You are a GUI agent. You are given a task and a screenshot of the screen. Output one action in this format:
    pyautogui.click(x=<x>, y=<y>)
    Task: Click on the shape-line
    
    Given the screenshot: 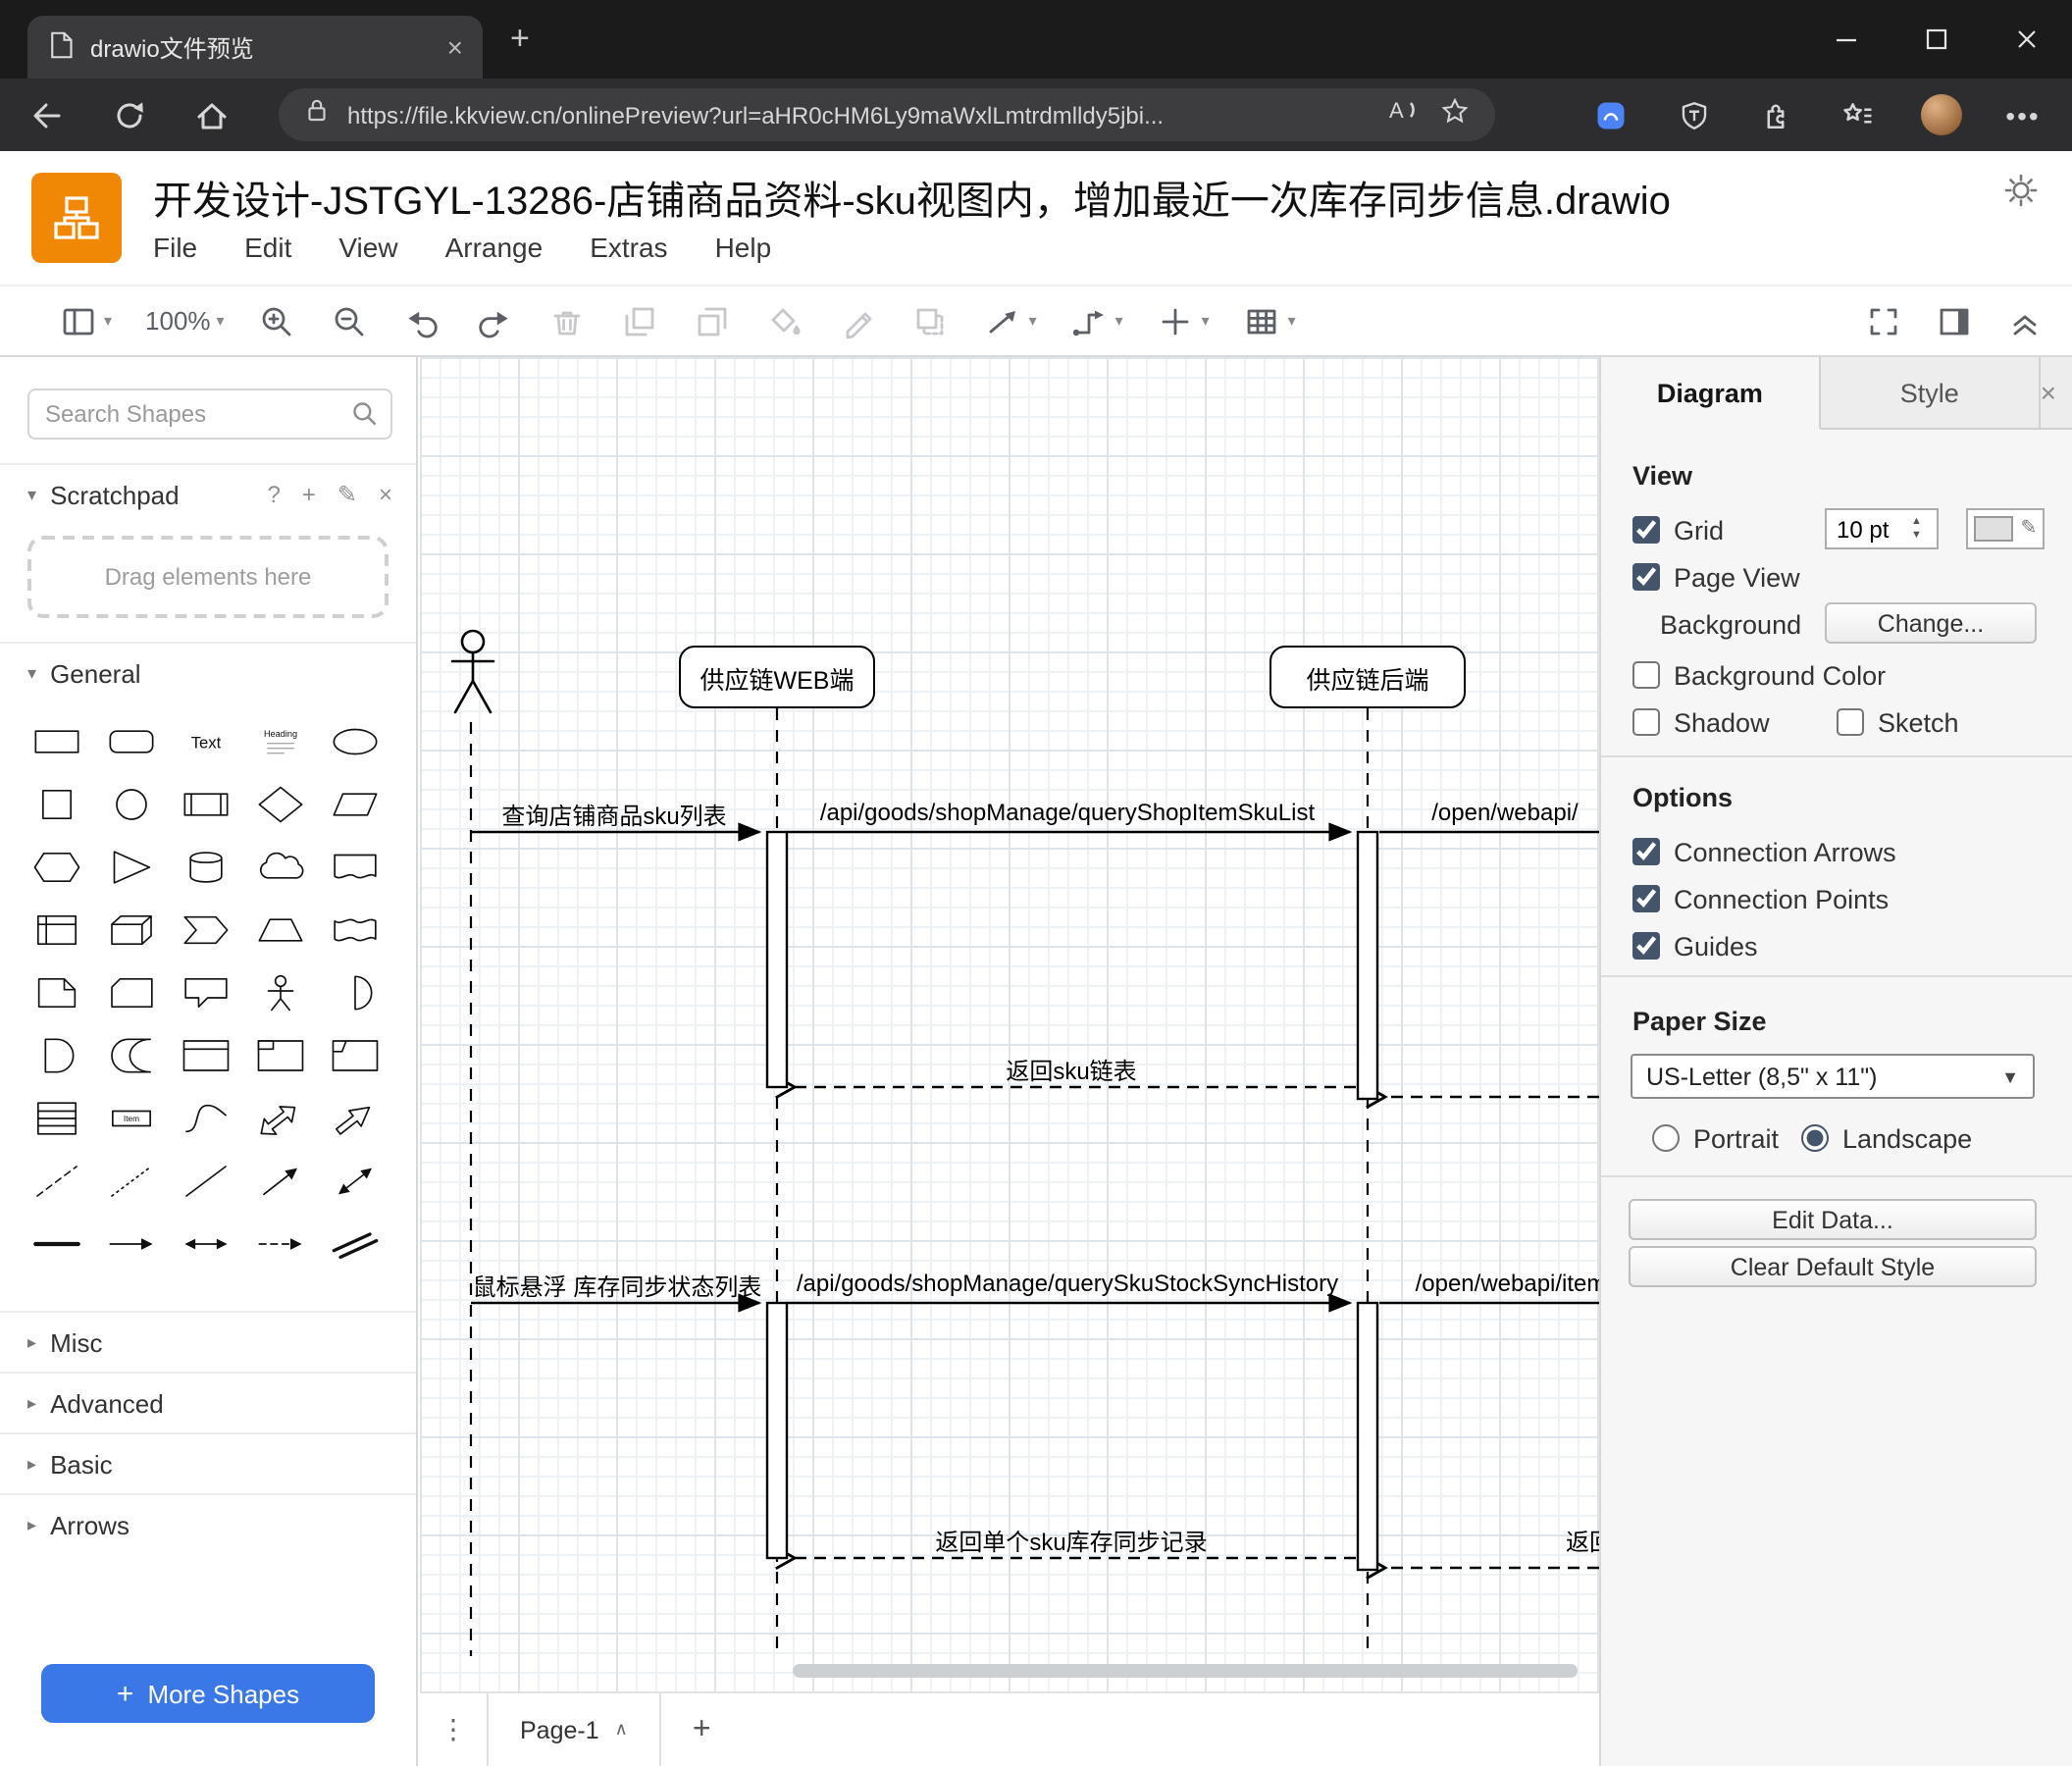 What is the action you would take?
    pyautogui.click(x=206, y=1181)
    